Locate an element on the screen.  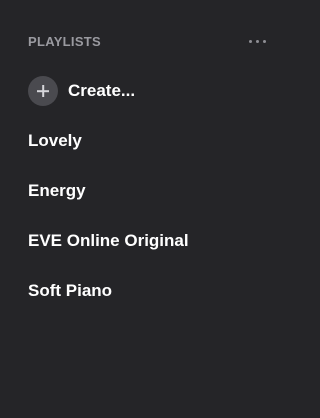
more-options-icon is located at coordinates (257, 41).